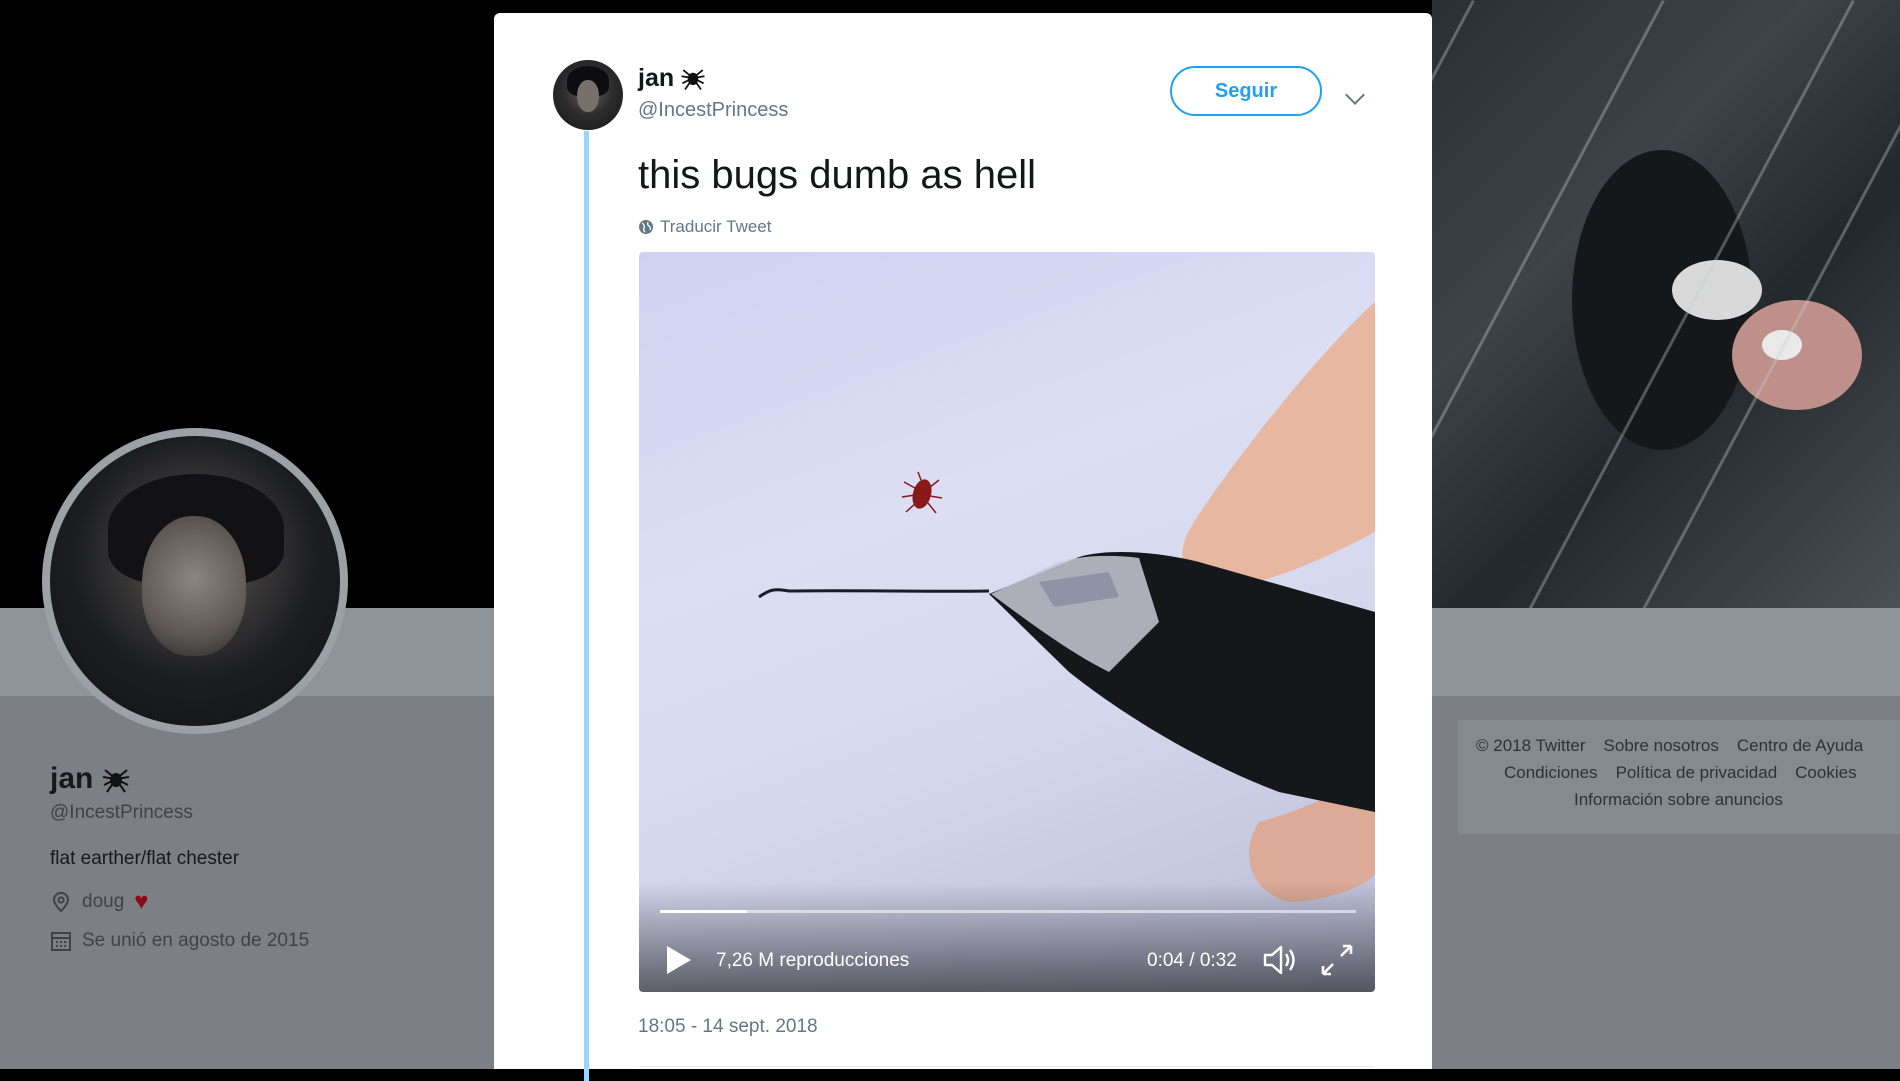 Image resolution: width=1900 pixels, height=1081 pixels. I want to click on tweet-text: this bugs dumb as hell, so click(837, 175).